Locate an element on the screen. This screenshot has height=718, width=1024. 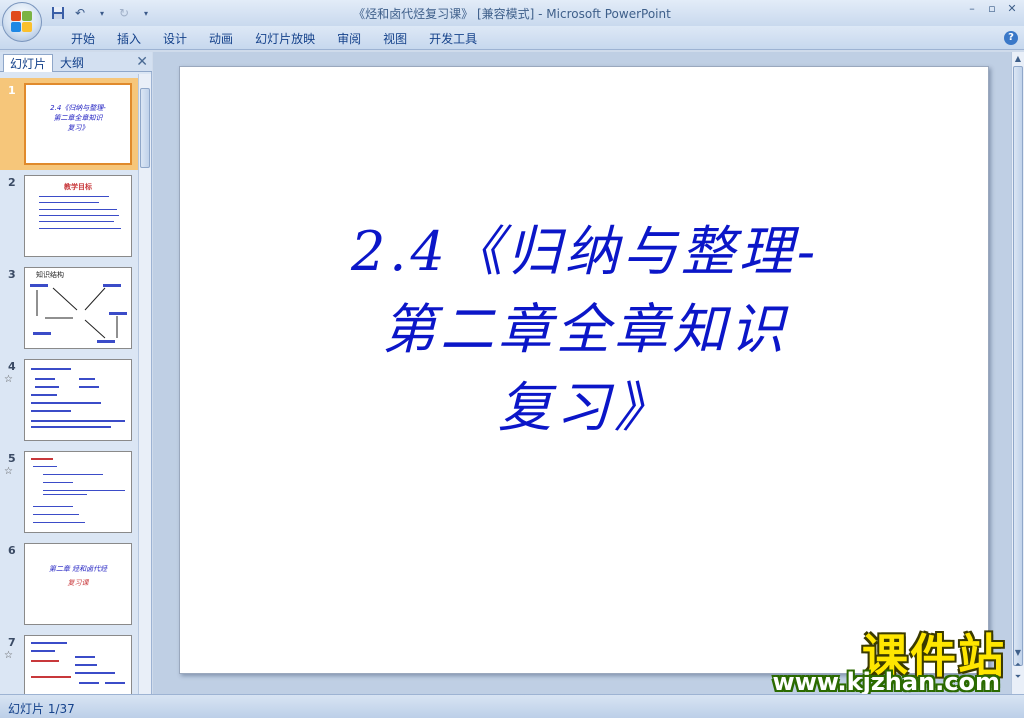
window-controls: – ▫ ✕ is located at coordinates (992, 9).